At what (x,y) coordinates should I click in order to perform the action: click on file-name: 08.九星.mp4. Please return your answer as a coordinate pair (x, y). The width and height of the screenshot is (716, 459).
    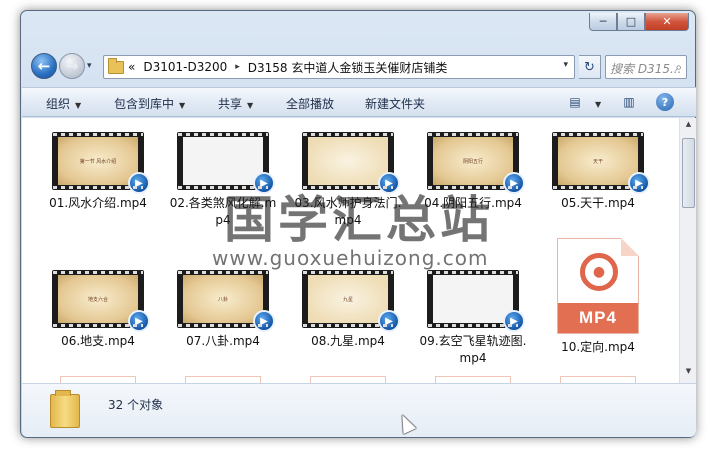
    Looking at the image, I should click on (348, 341).